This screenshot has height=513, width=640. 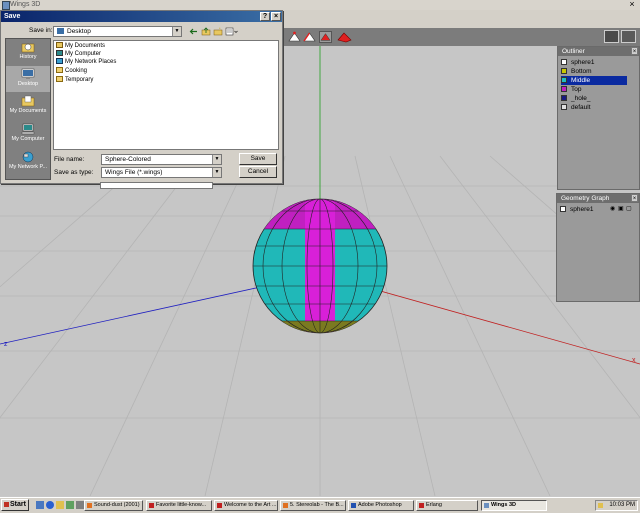 I want to click on cancel-button: Cancel, so click(x=258, y=172).